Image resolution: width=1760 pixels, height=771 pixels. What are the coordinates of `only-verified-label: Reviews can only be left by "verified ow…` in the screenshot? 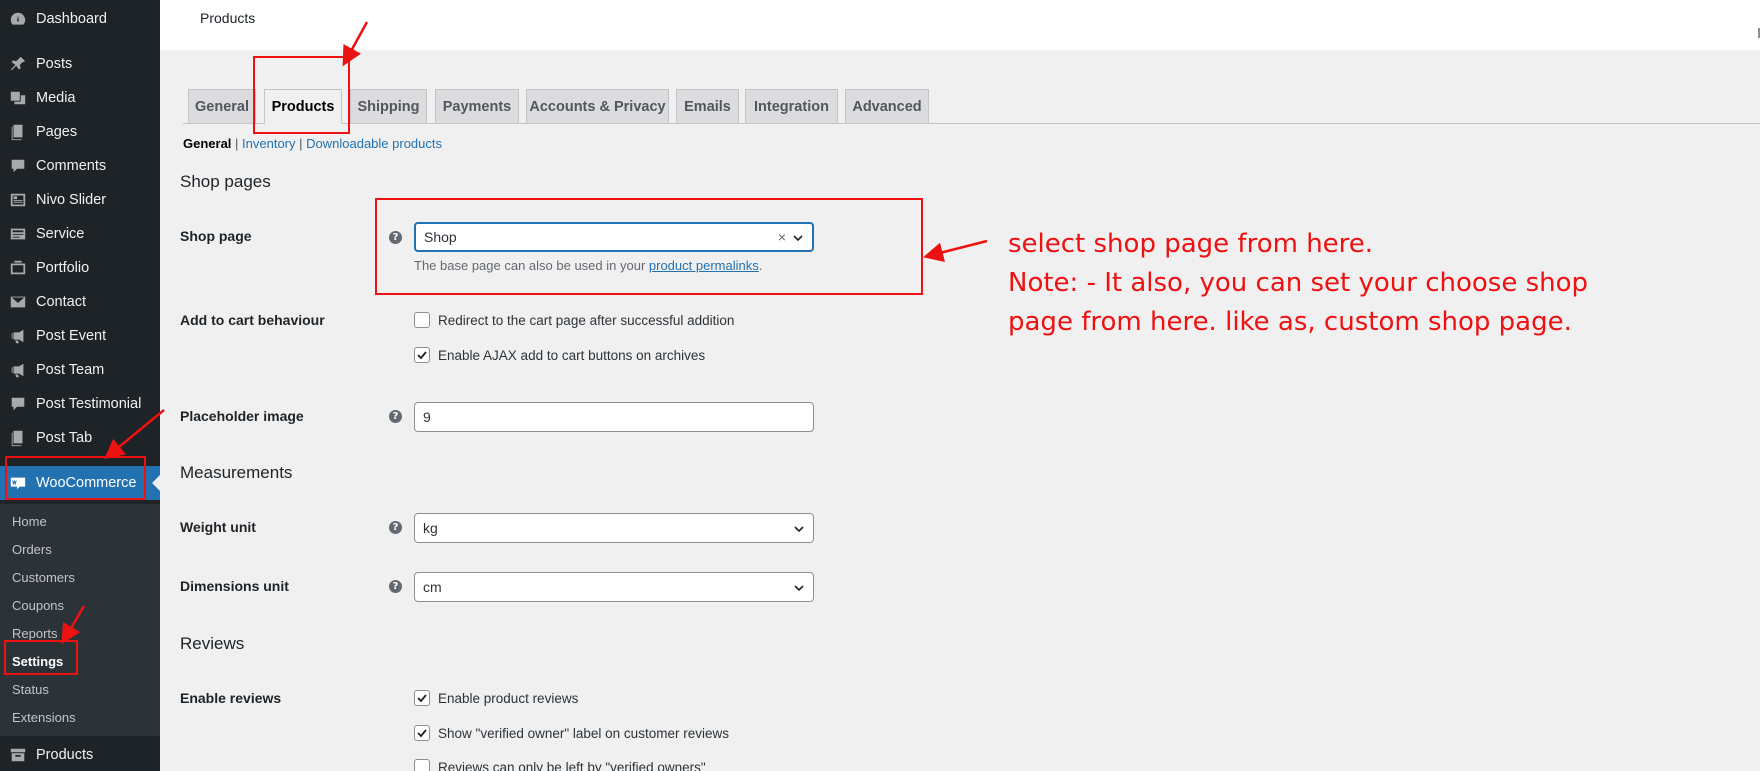 It's located at (572, 765).